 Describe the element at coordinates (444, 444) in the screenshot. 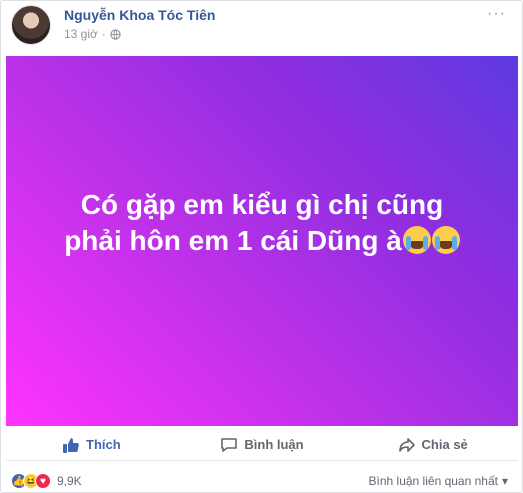

I see `share-label: Chia sẻ` at that location.